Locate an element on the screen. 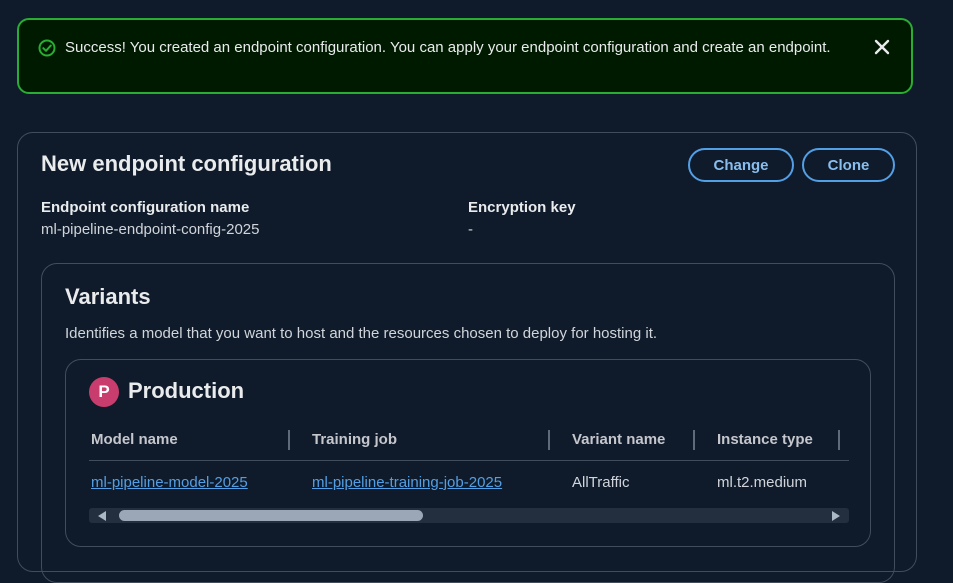 Image resolution: width=953 pixels, height=583 pixels. scroll-left-icon is located at coordinates (102, 516).